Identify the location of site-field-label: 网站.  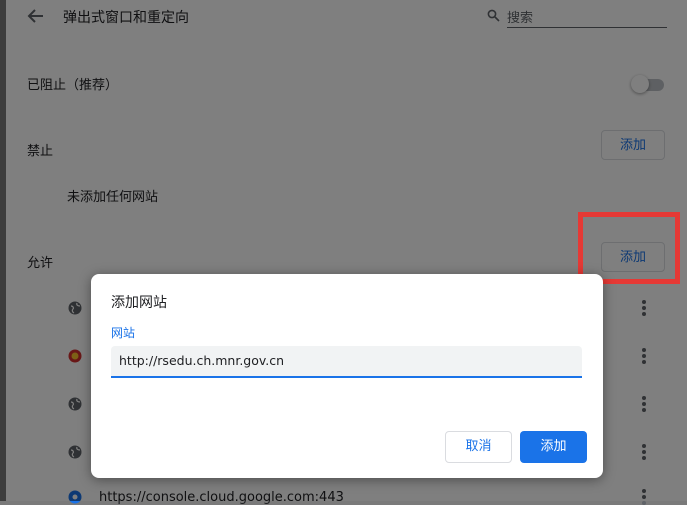
(123, 333).